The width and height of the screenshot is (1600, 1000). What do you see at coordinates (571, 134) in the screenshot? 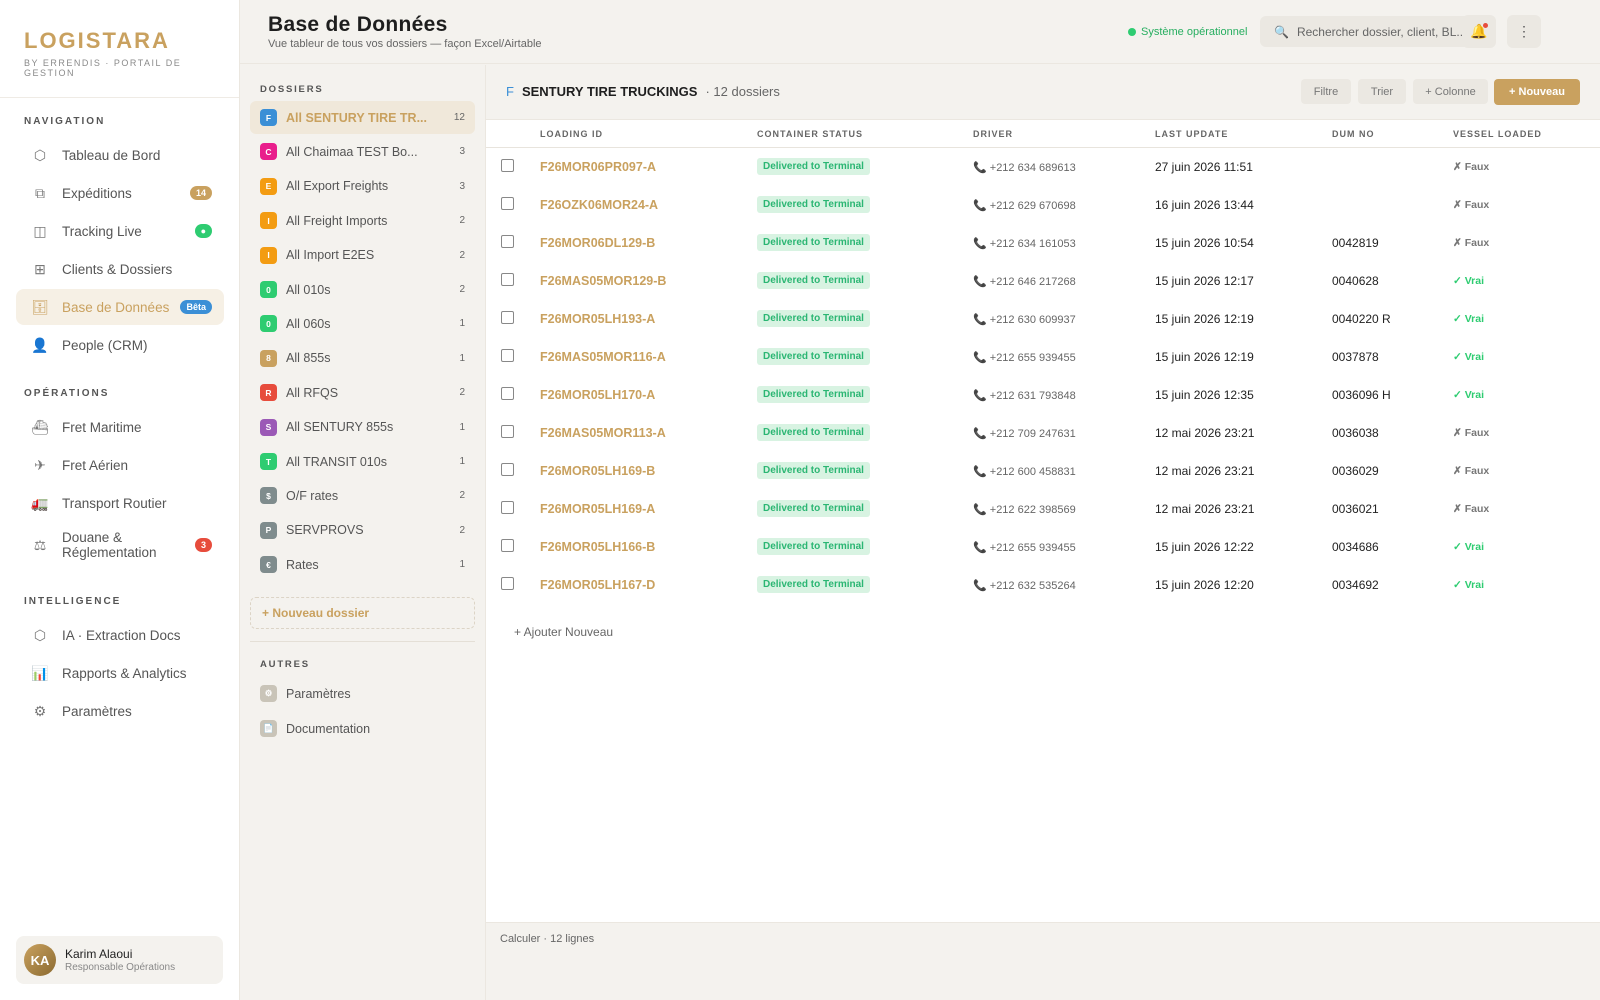
I see `col-loading-id: LOADING ID` at bounding box center [571, 134].